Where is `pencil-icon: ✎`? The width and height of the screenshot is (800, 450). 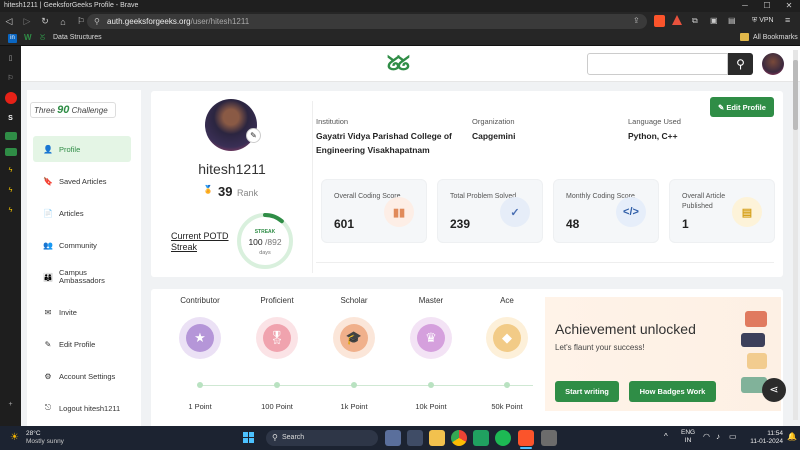
pencil-icon: ✎ is located at coordinates (48, 344).